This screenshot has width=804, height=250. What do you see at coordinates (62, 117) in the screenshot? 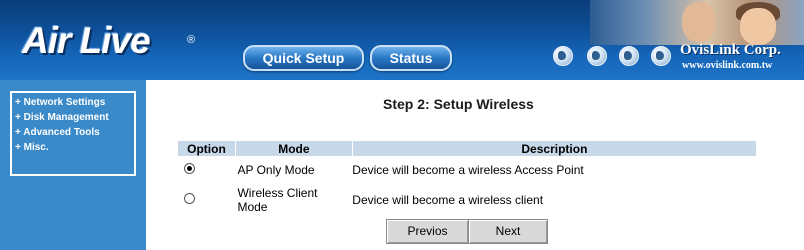
I see `sidebar-item-disk-management: + Disk Management` at bounding box center [62, 117].